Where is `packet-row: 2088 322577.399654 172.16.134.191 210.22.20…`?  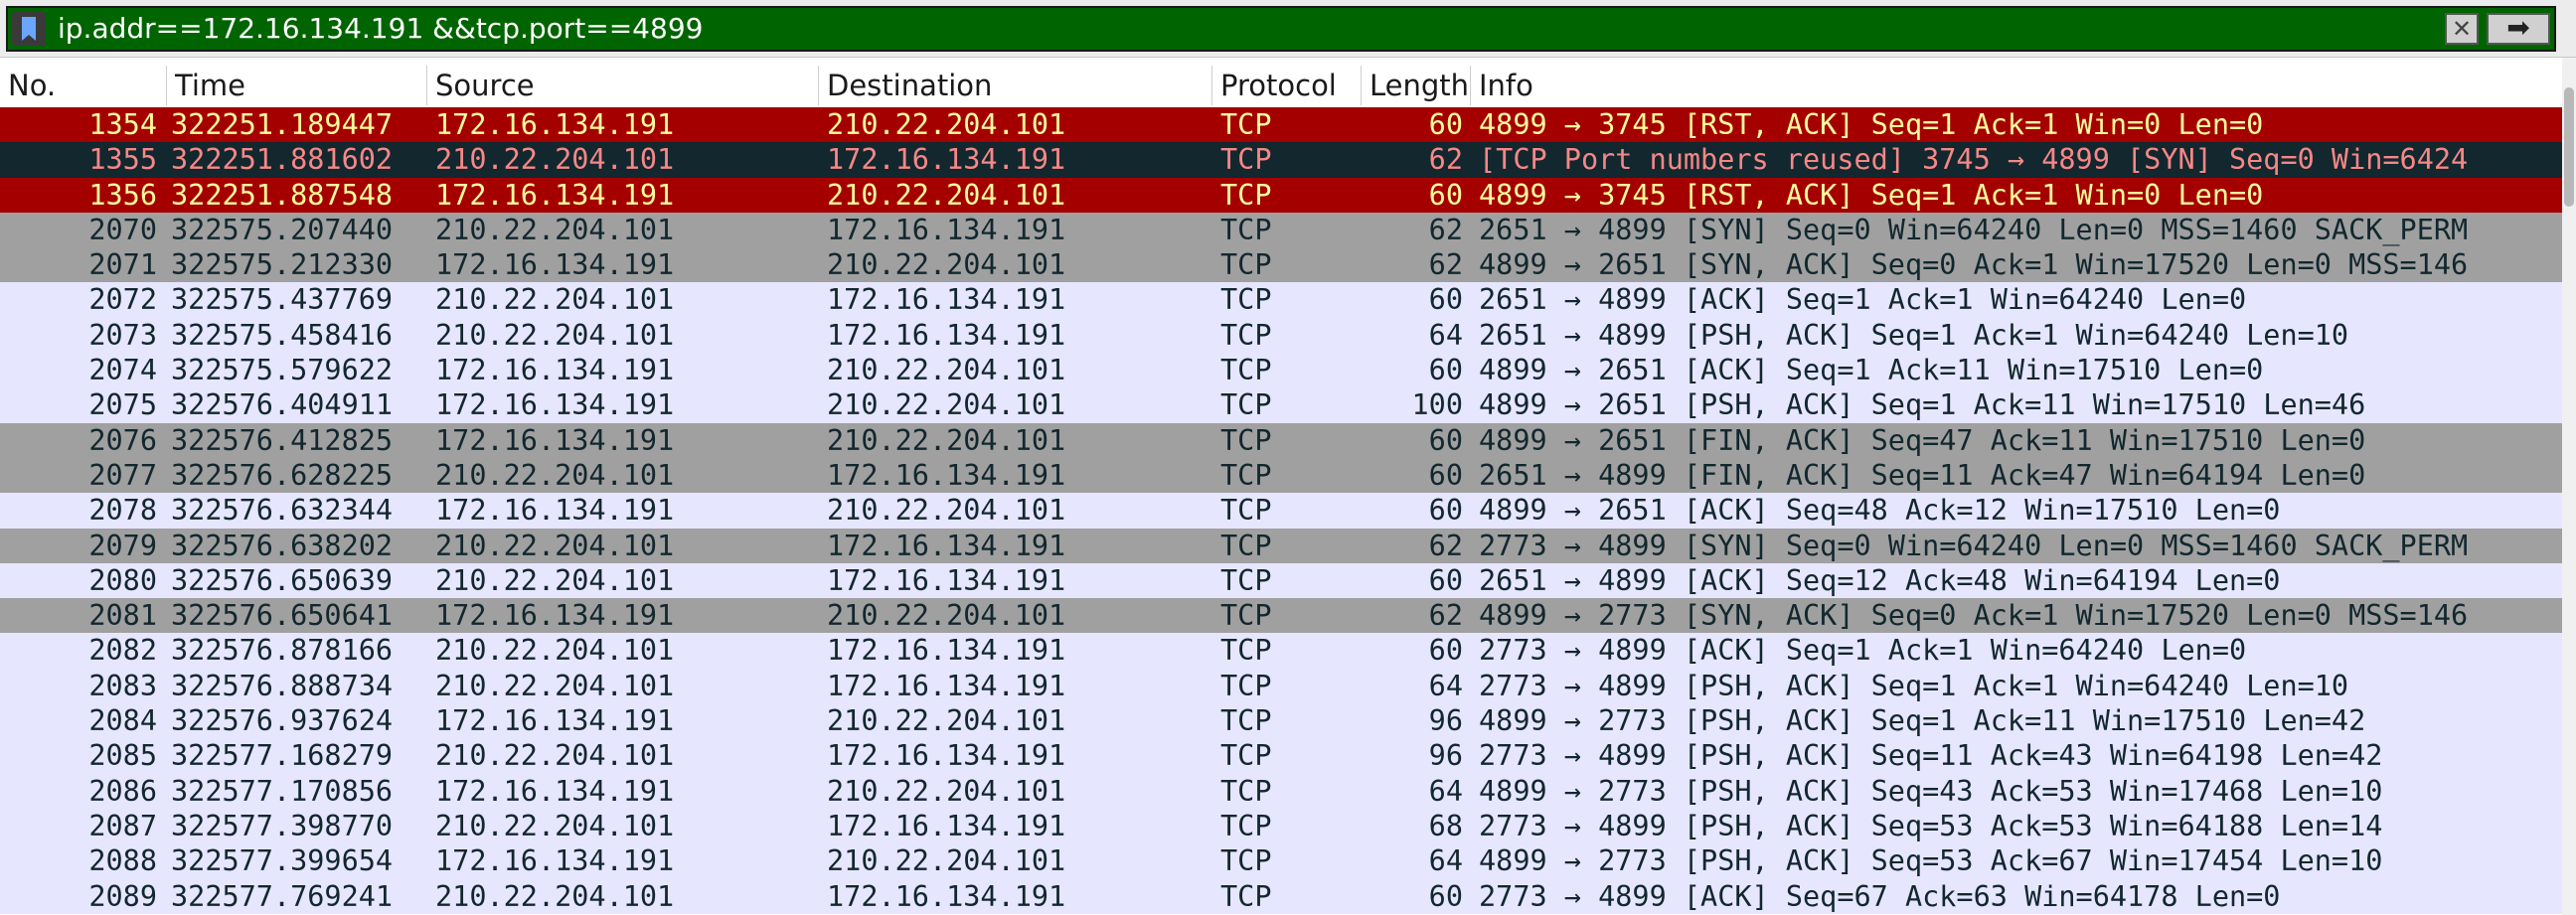 packet-row: 2088 322577.399654 172.16.134.191 210.22.20… is located at coordinates (1288, 861).